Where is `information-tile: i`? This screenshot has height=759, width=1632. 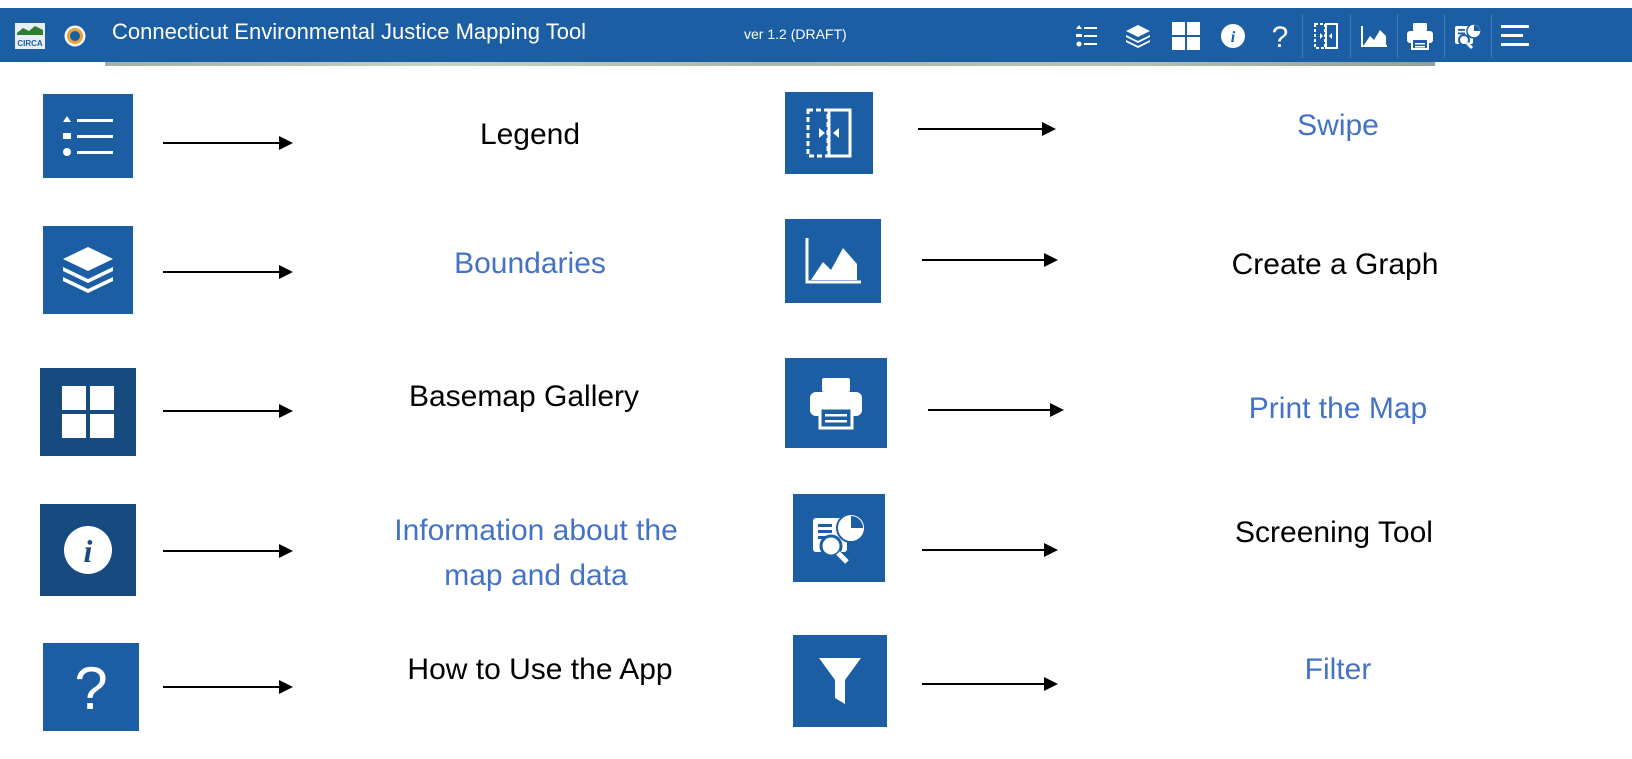
information-tile: i is located at coordinates (88, 550).